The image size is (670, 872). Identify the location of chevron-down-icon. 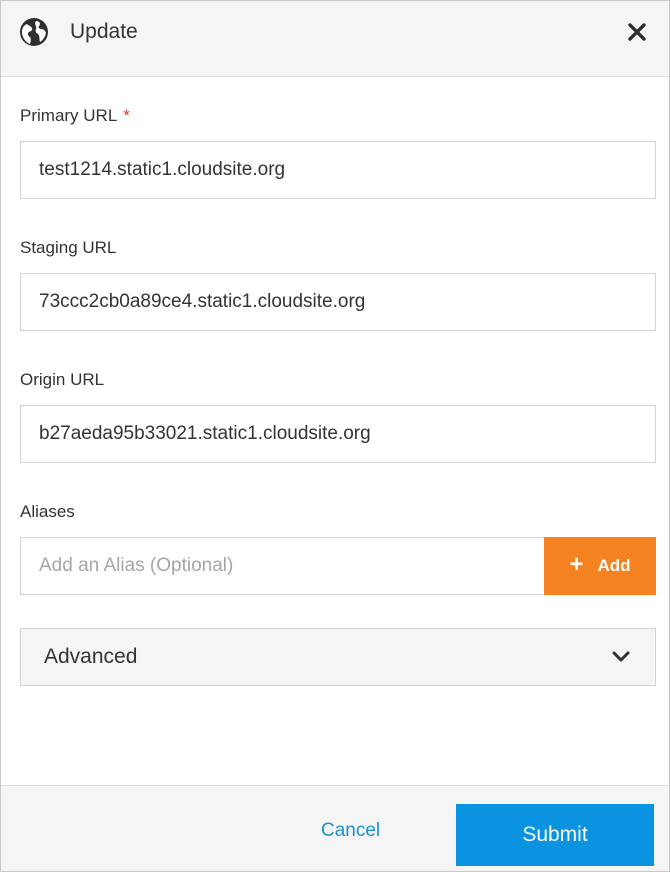
(621, 656).